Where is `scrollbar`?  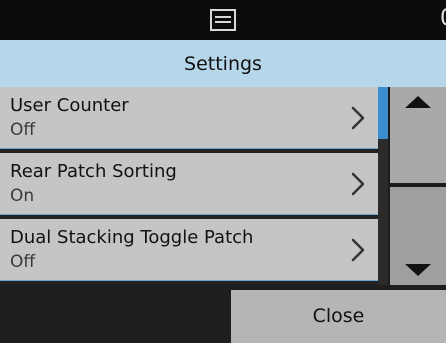
scrollbar is located at coordinates (383, 186).